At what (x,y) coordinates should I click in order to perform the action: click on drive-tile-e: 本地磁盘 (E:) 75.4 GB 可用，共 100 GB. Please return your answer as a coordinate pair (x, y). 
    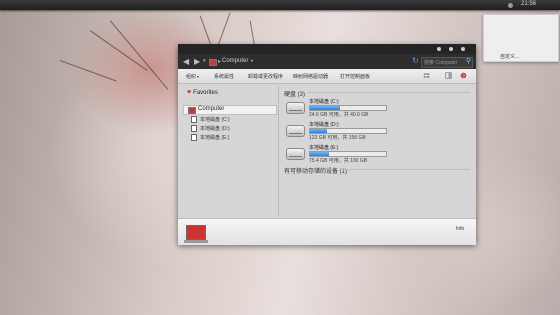
    Looking at the image, I should click on (341, 154).